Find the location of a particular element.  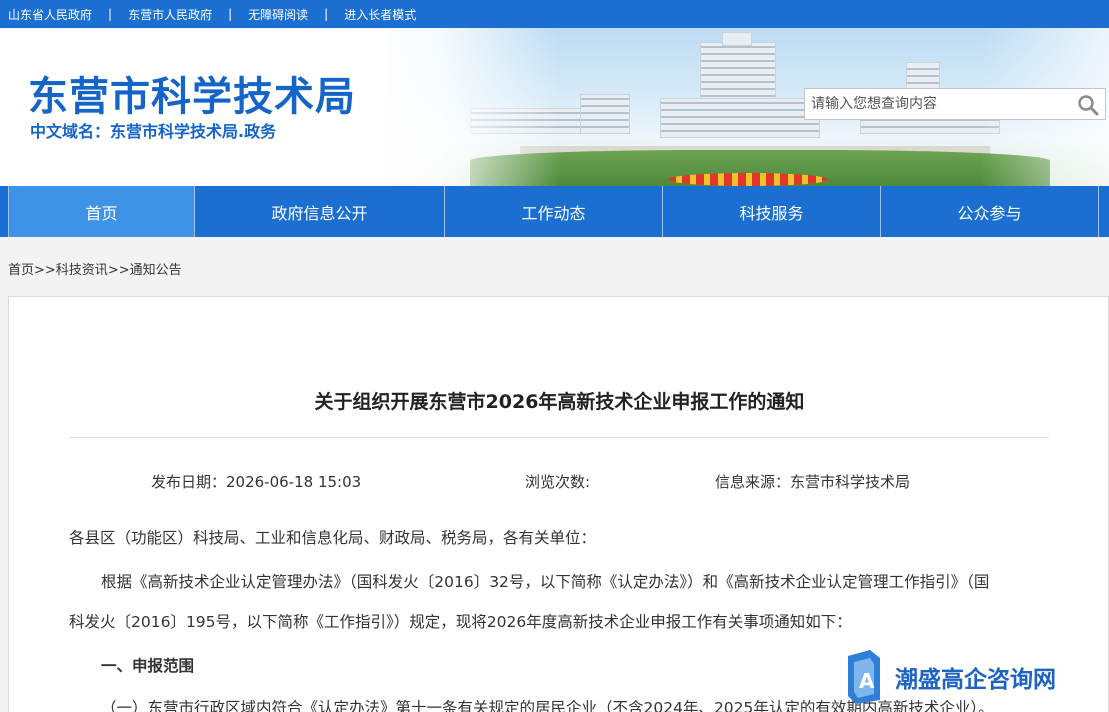

banner-fade is located at coordinates (460, 107).